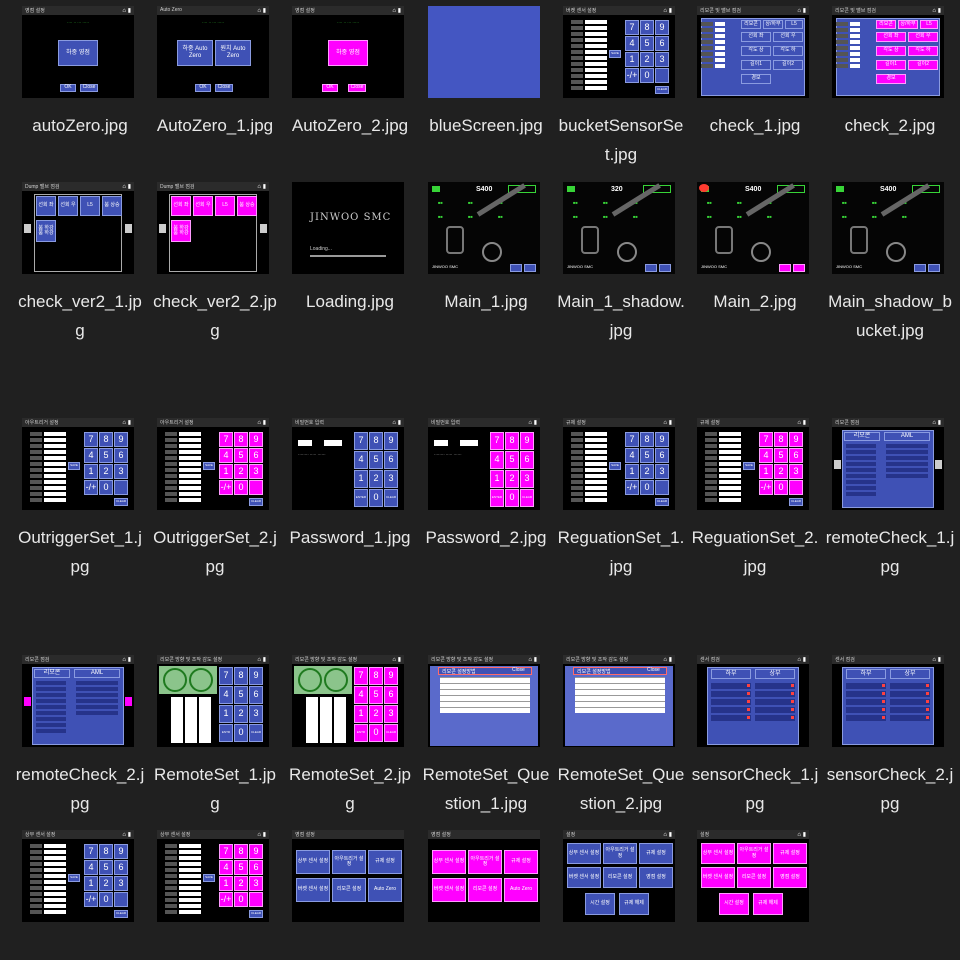 This screenshot has height=960, width=960. I want to click on thumb-title: 영점 설정, so click(305, 835).